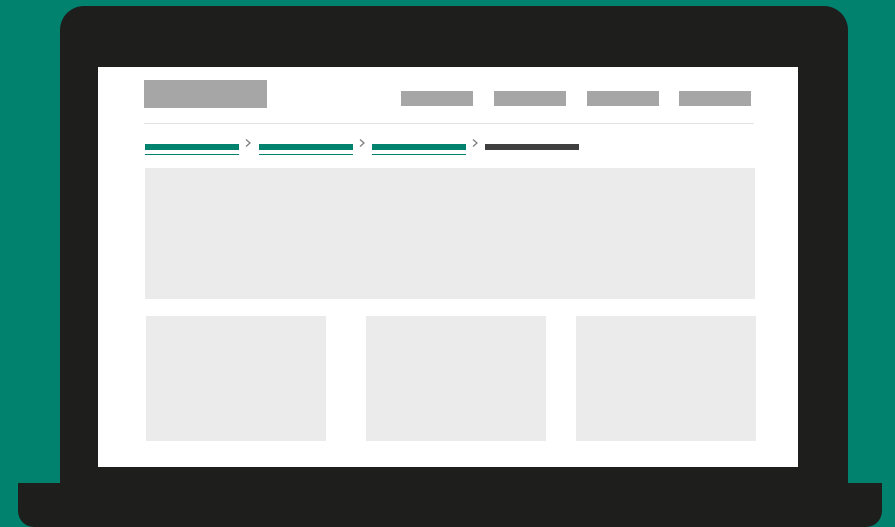 This screenshot has width=895, height=527. I want to click on header-divider, so click(449, 123).